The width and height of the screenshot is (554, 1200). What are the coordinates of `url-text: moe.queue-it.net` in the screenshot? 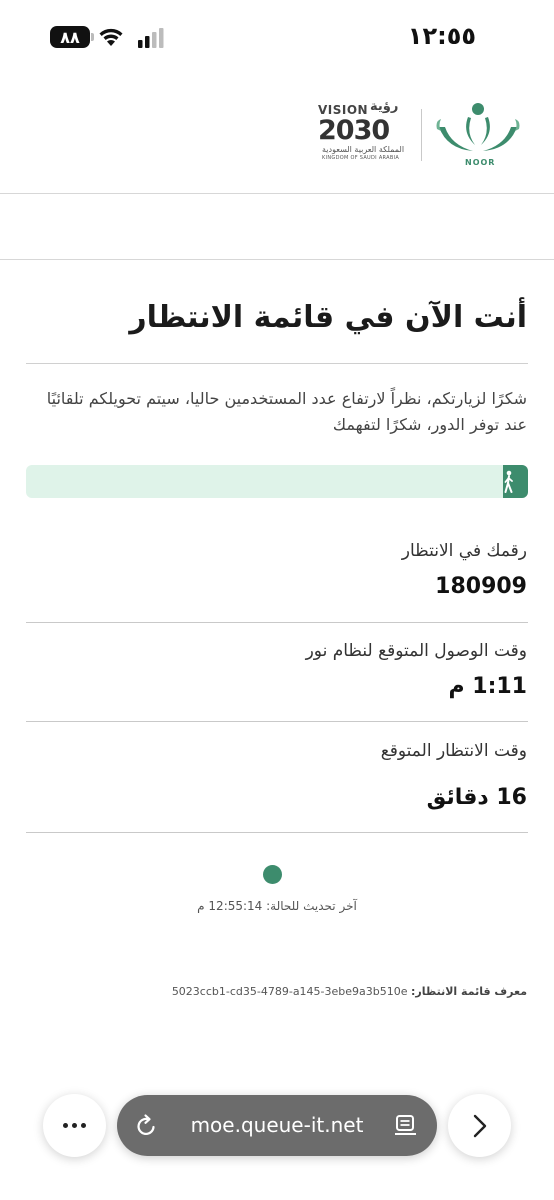 It's located at (277, 1125).